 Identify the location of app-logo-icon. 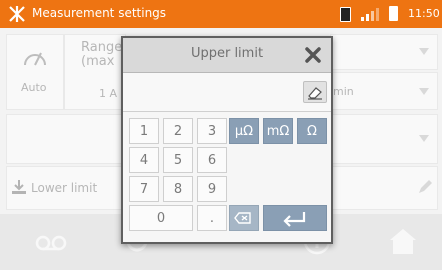
(17, 14).